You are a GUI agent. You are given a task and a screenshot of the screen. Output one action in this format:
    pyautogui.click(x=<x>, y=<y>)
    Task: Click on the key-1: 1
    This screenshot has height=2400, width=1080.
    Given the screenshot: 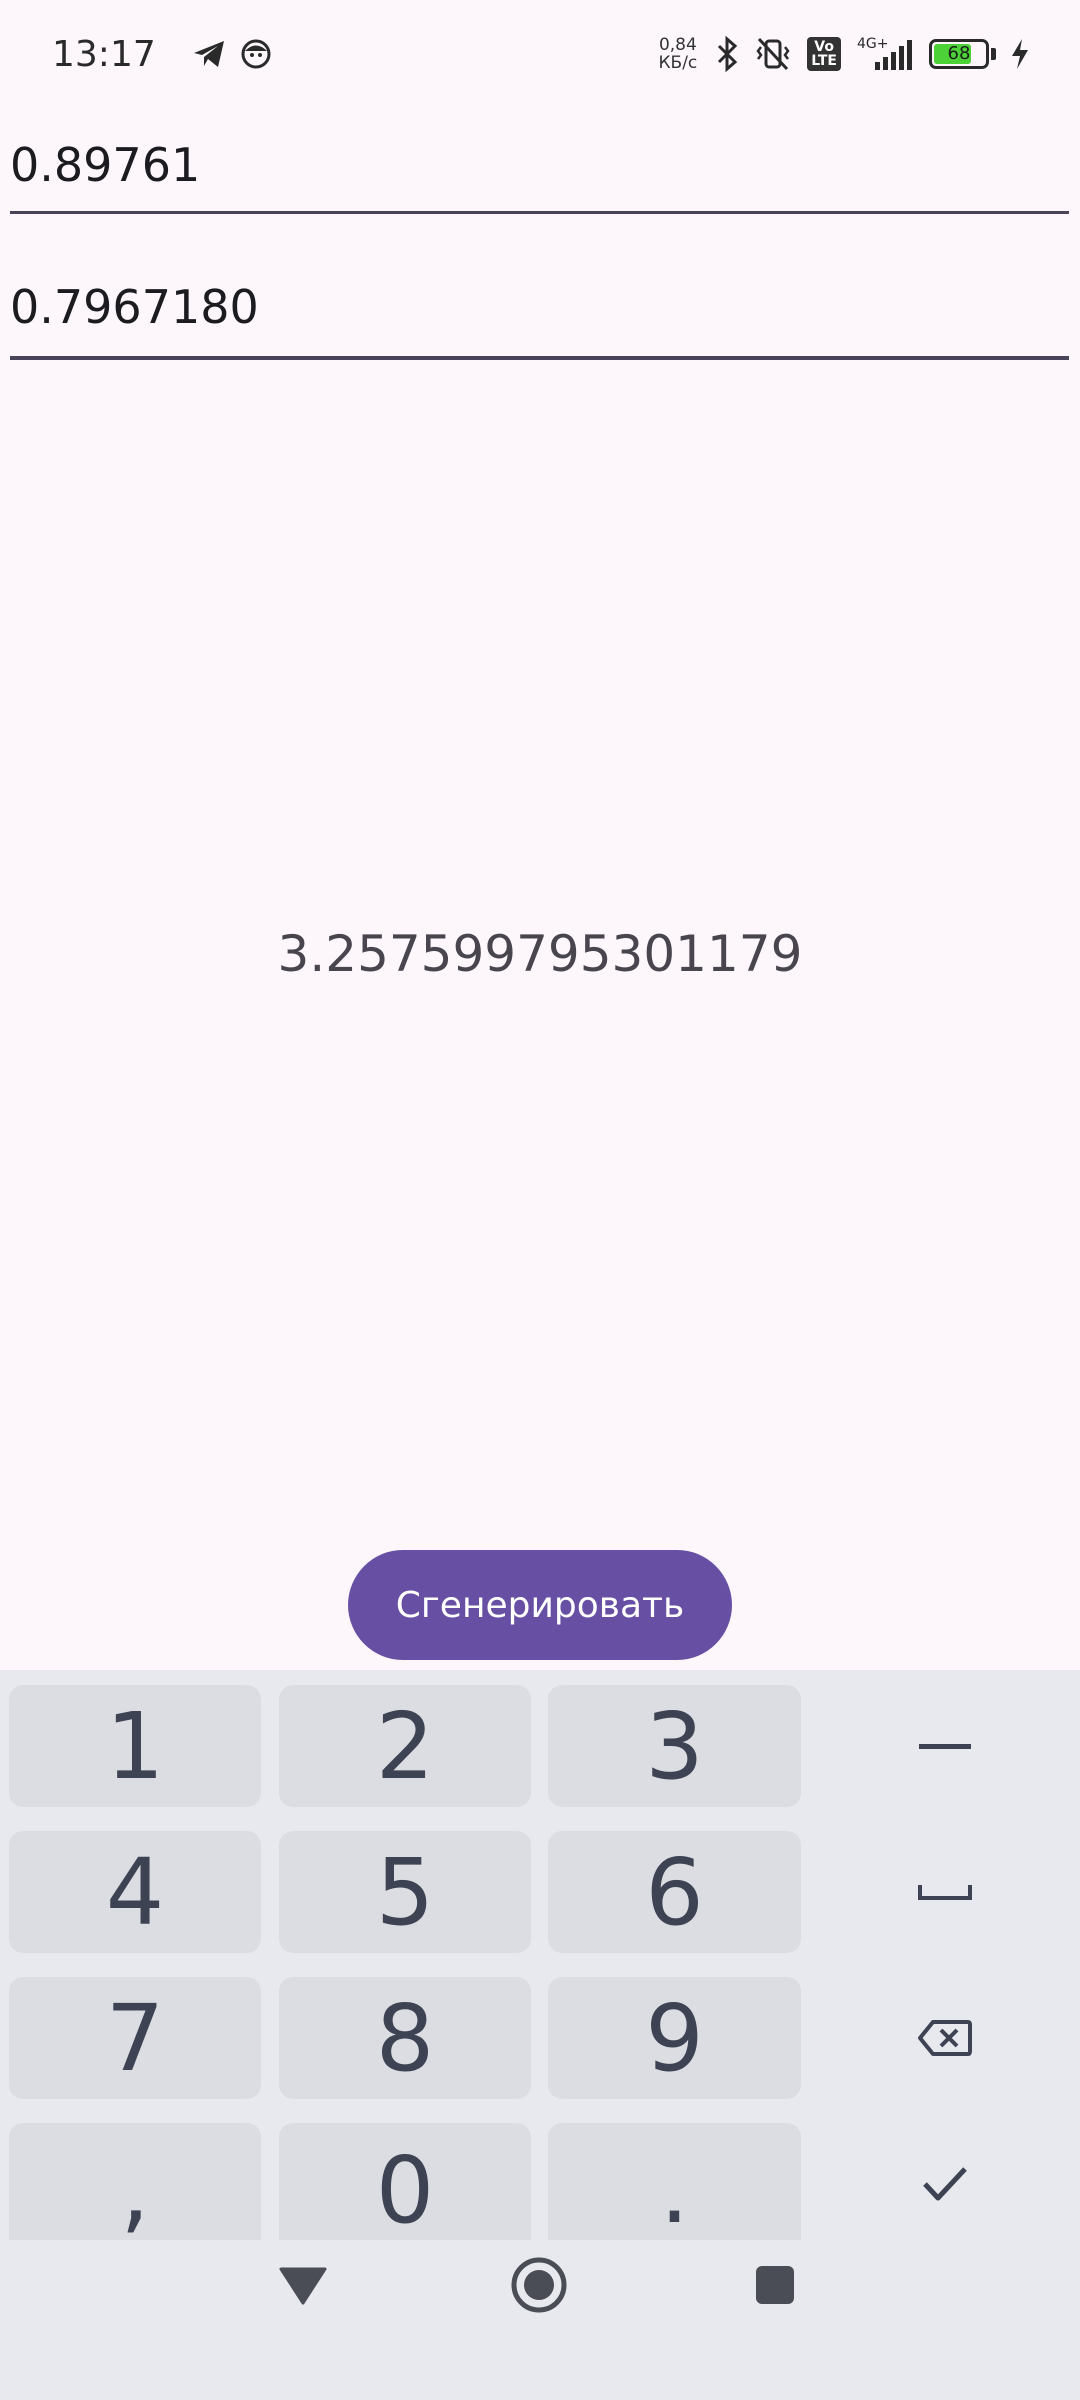 What is the action you would take?
    pyautogui.click(x=135, y=1746)
    